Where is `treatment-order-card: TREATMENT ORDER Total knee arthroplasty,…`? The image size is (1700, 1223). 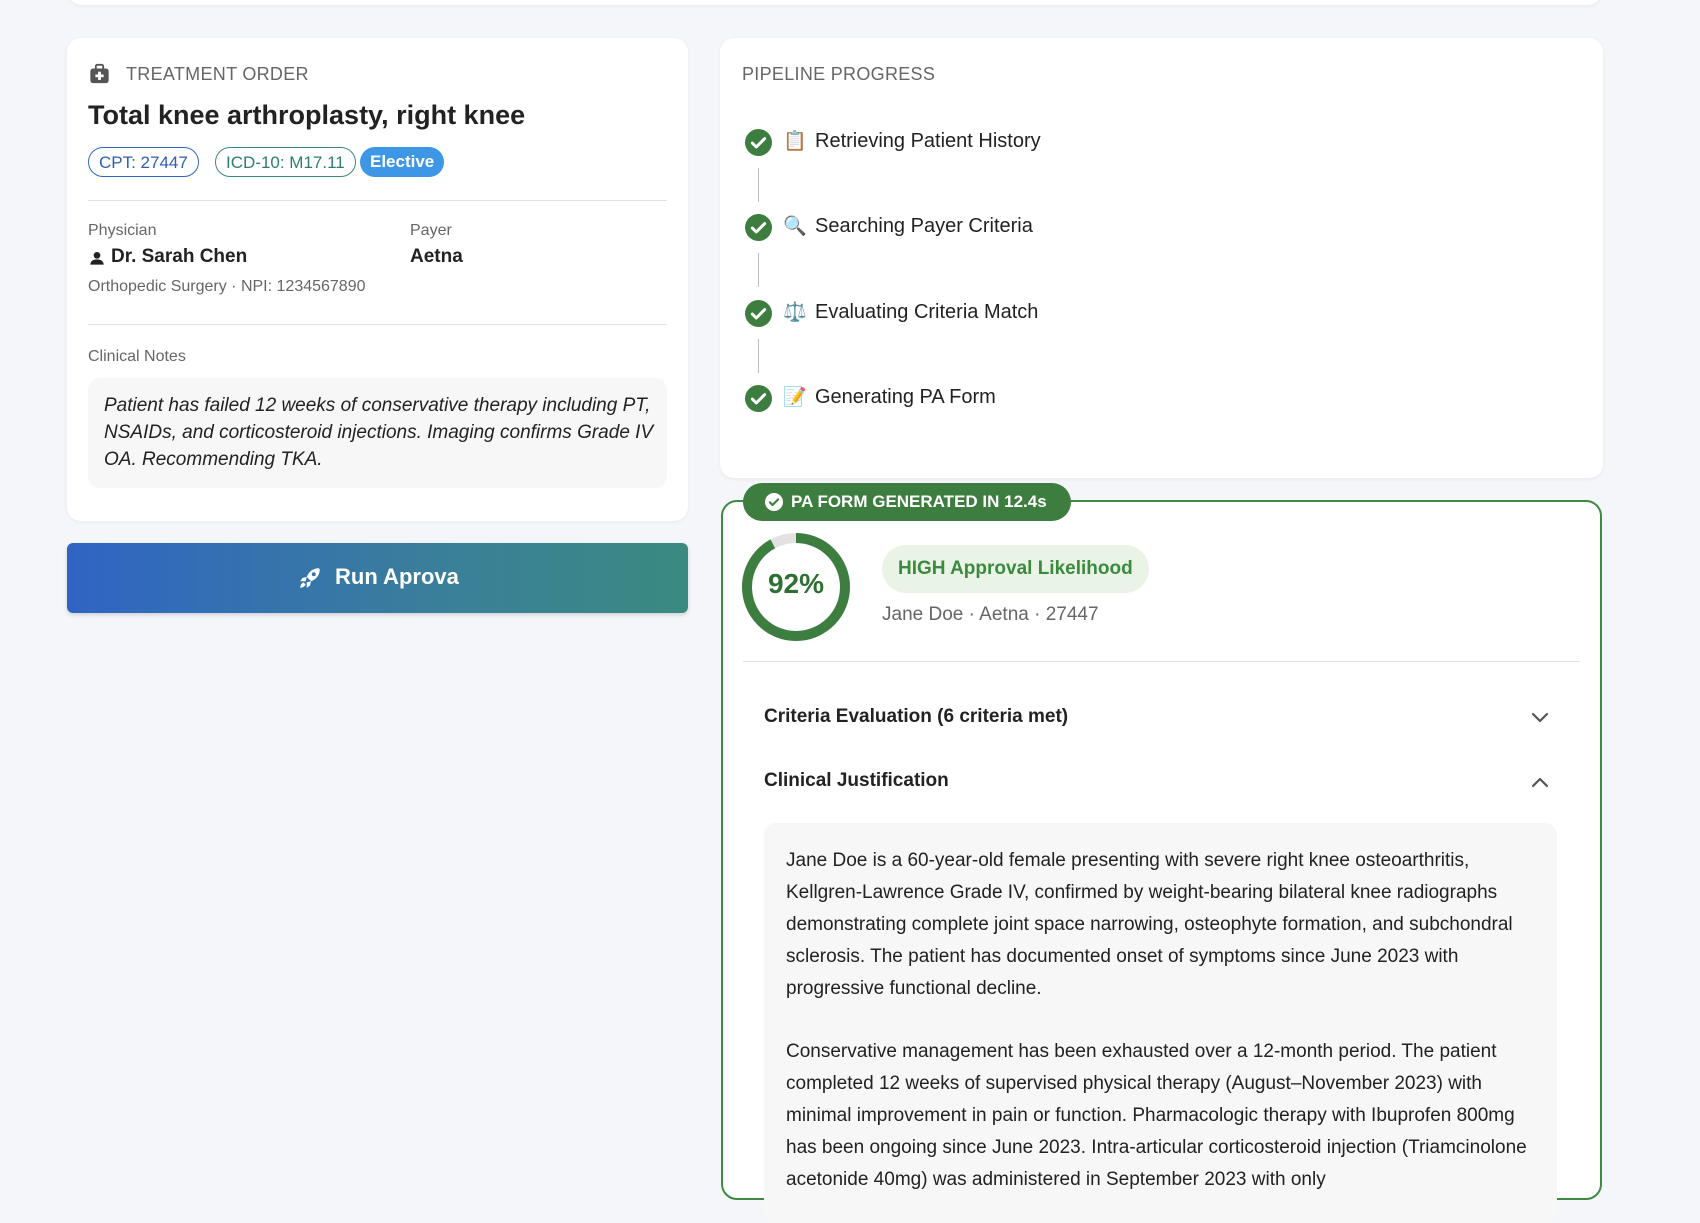 treatment-order-card: TREATMENT ORDER Total knee arthroplasty,… is located at coordinates (377, 279).